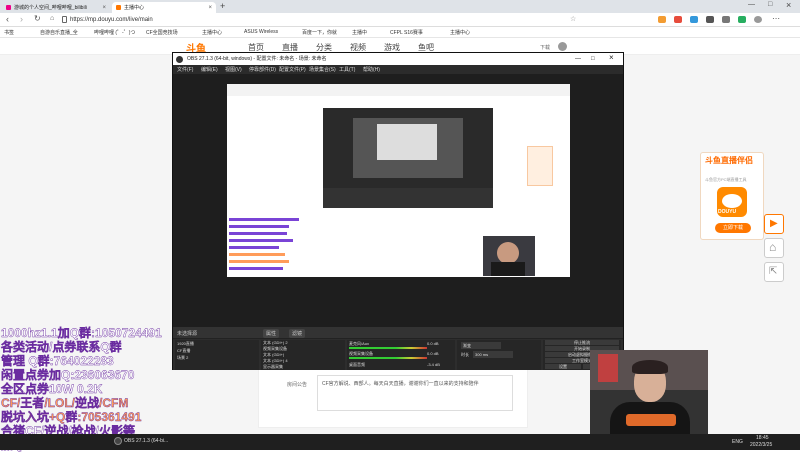  I want to click on menu-profile: 配置文件(P), so click(292, 69).